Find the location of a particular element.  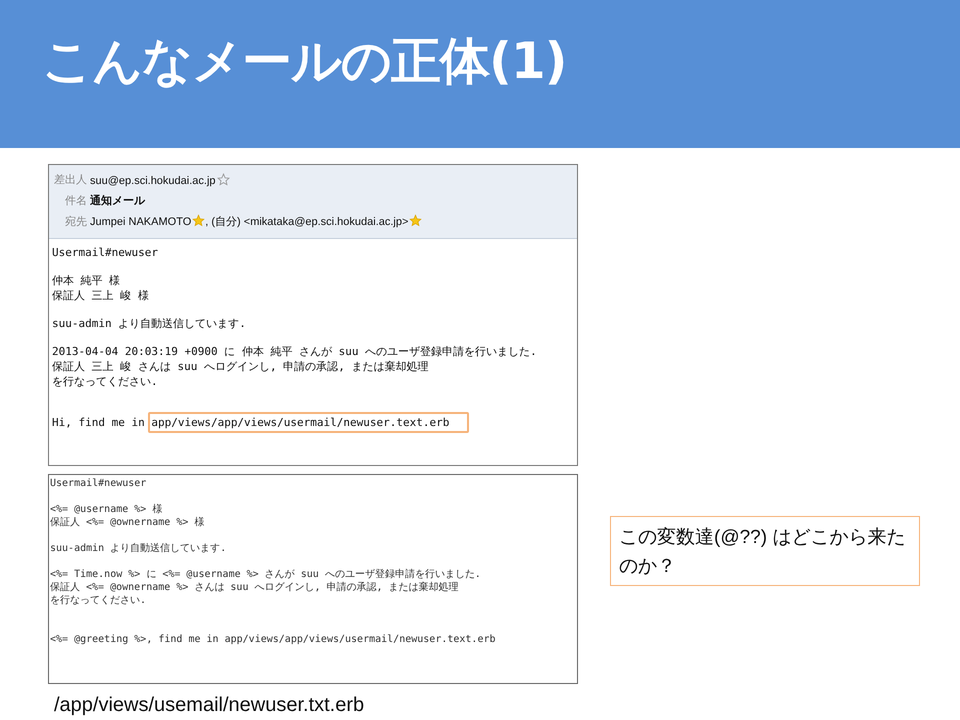

body-line: suu-admin より自動送信しています. is located at coordinates (149, 323).